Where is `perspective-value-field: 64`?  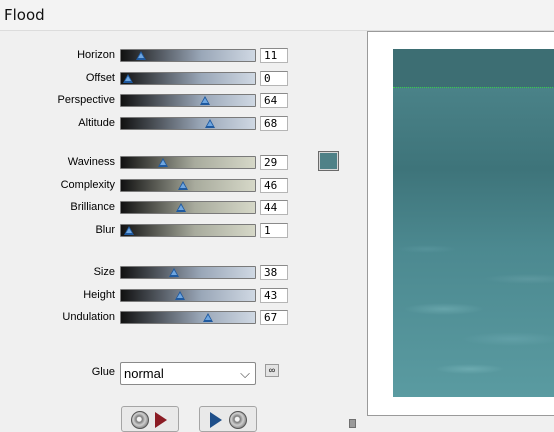 perspective-value-field: 64 is located at coordinates (274, 100).